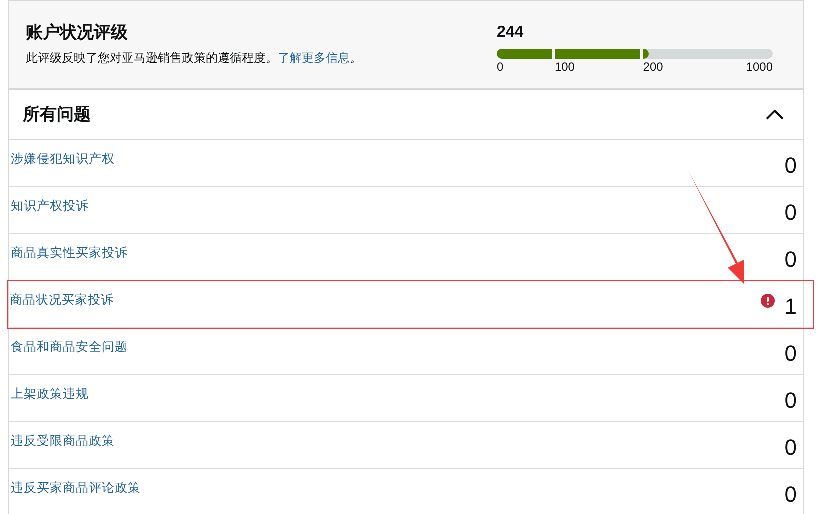 The height and width of the screenshot is (514, 818). Describe the element at coordinates (63, 441) in the screenshot. I see `issue-link: 违反受限商品政策` at that location.